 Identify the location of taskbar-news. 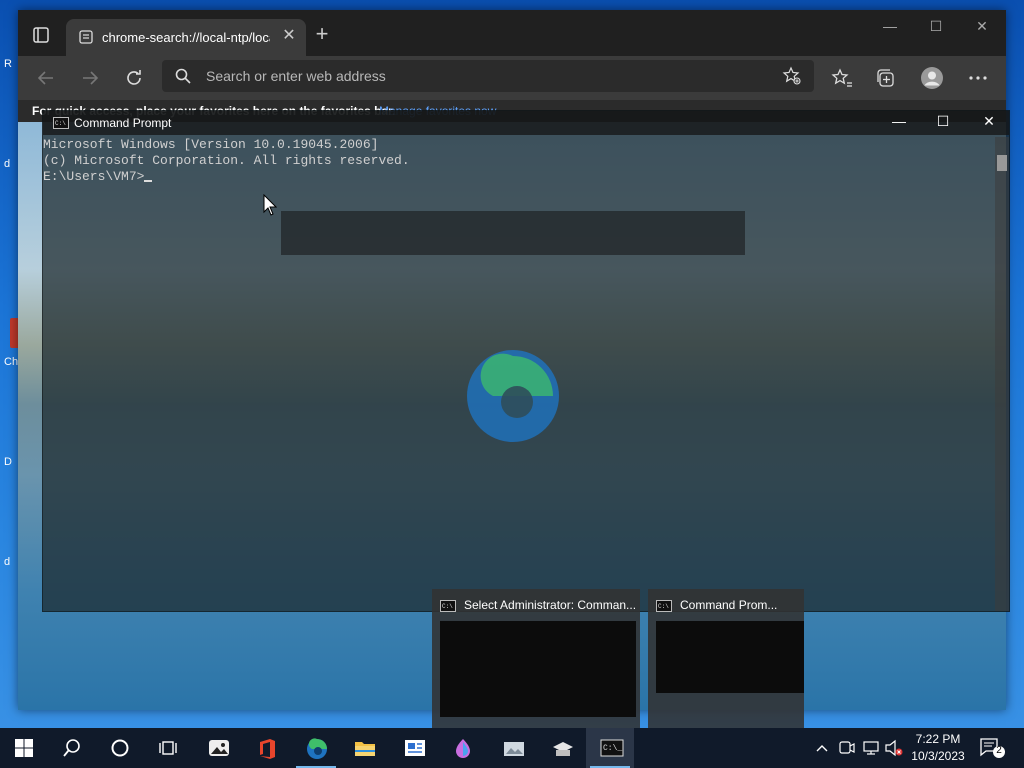
(414, 748).